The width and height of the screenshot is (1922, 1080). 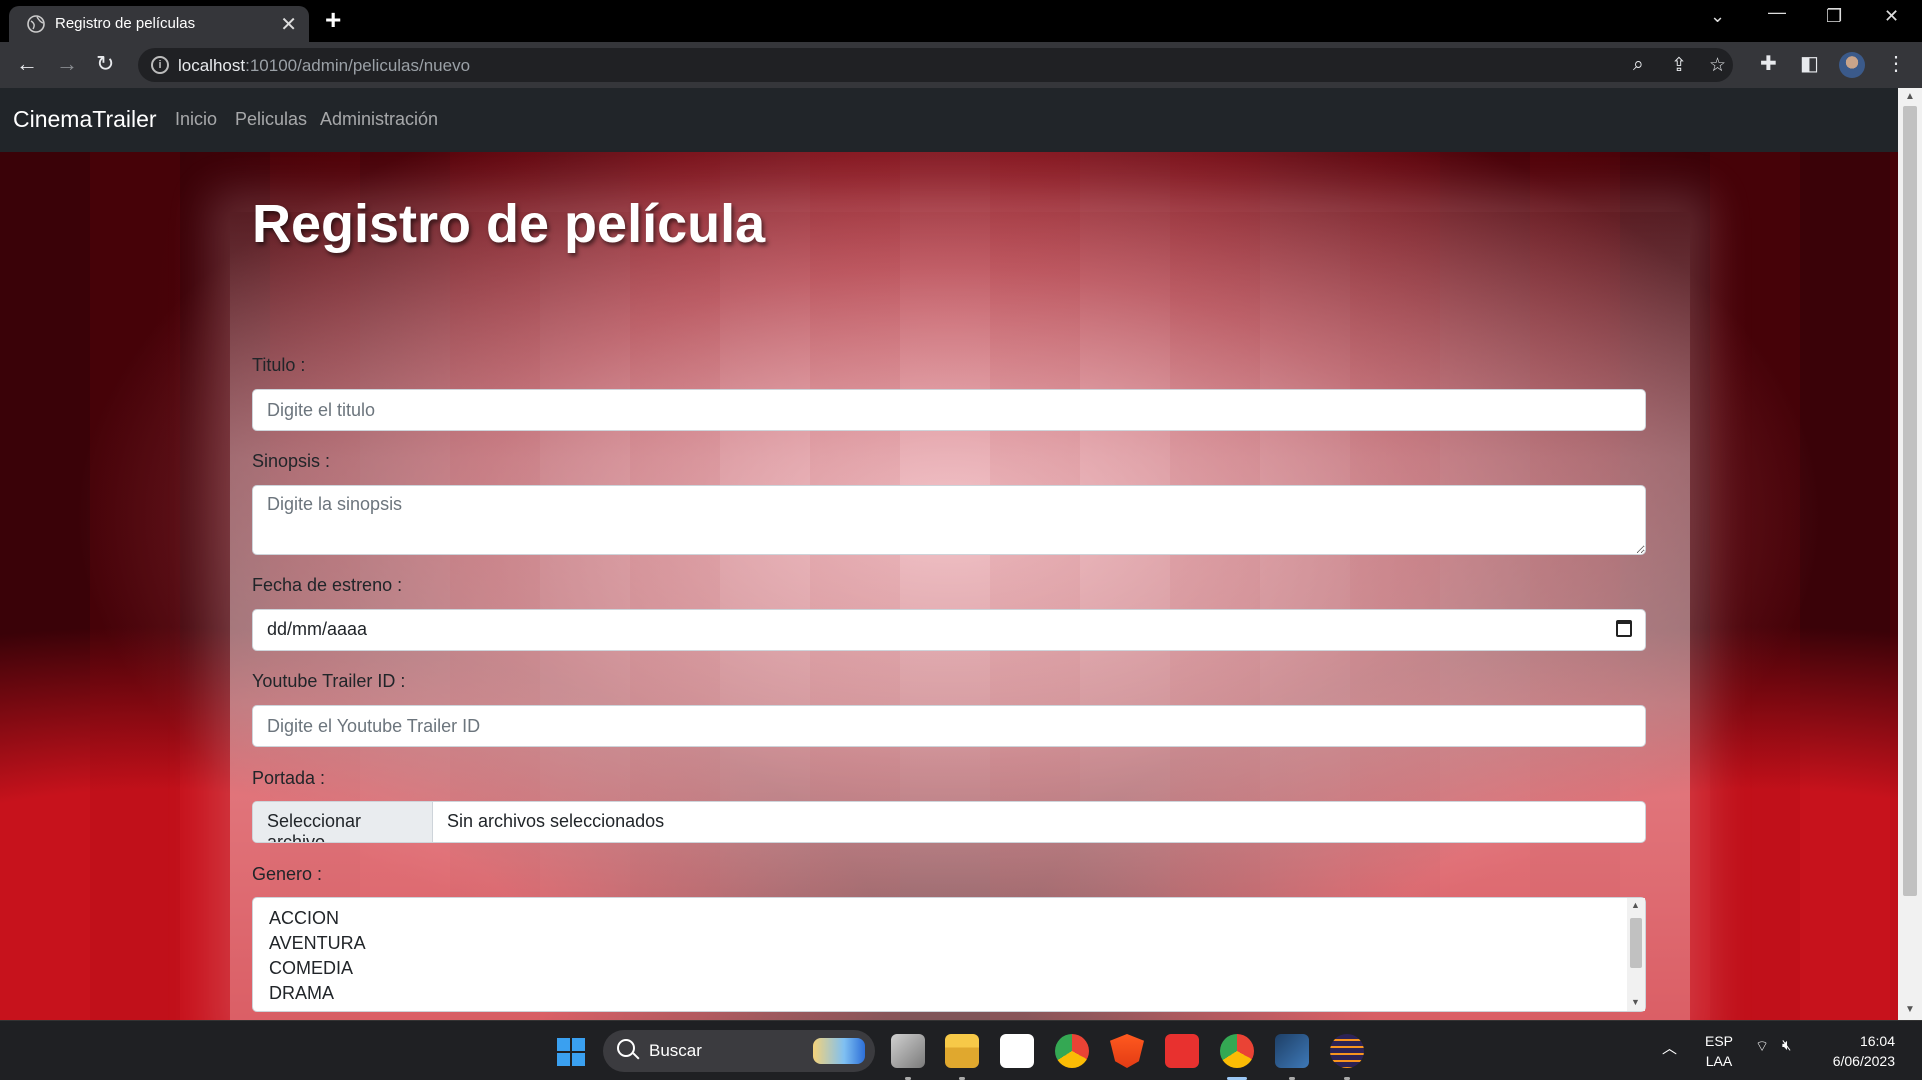 I want to click on portada-label: Portada :, so click(x=289, y=778).